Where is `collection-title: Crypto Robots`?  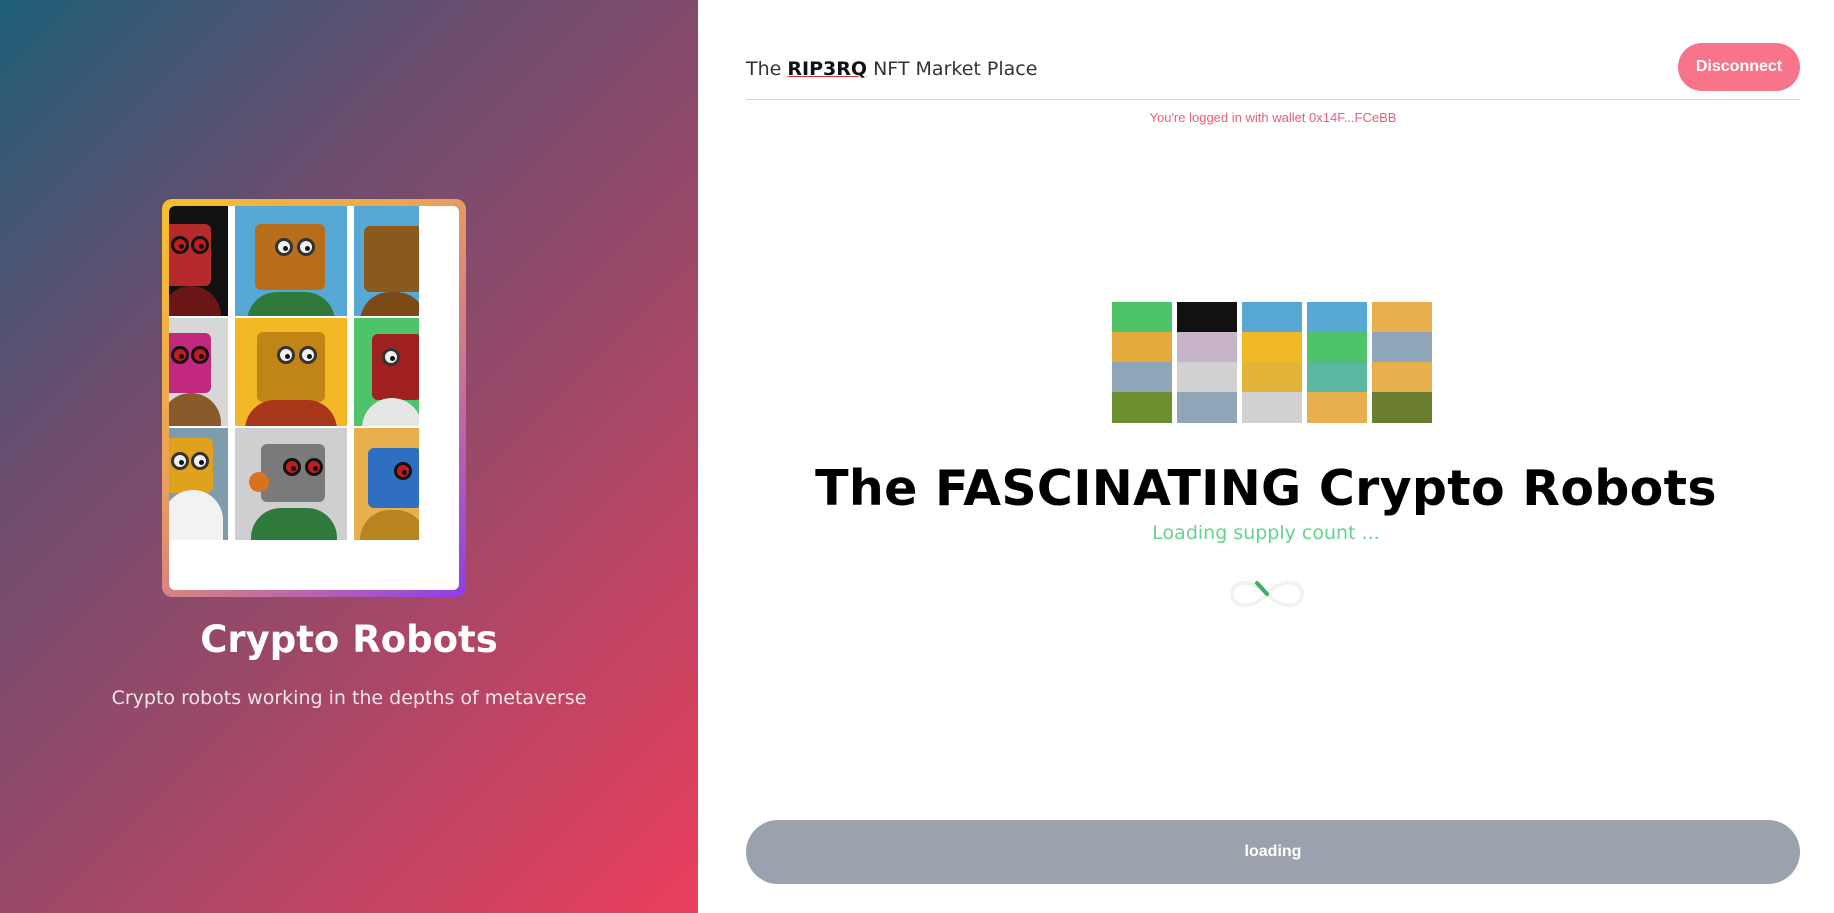 collection-title: Crypto Robots is located at coordinates (349, 639).